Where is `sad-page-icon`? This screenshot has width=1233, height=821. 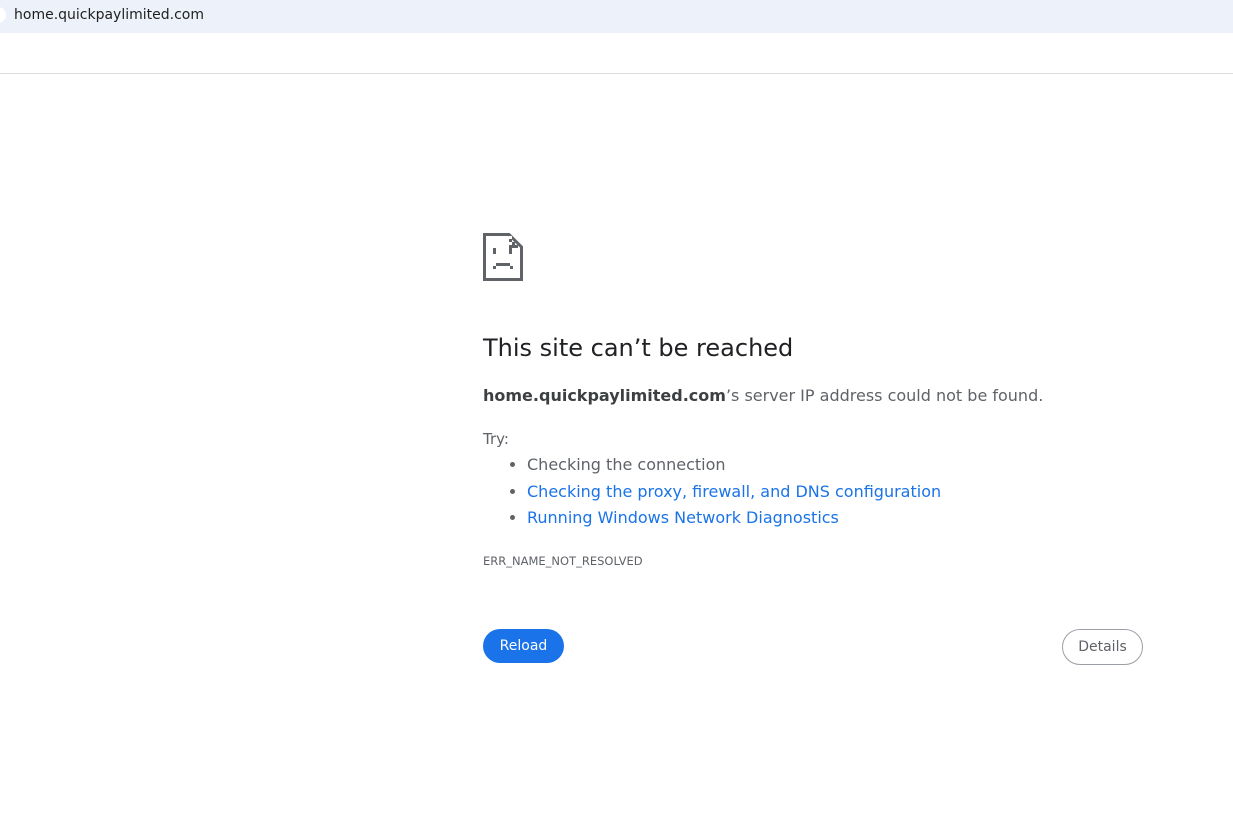 sad-page-icon is located at coordinates (503, 257).